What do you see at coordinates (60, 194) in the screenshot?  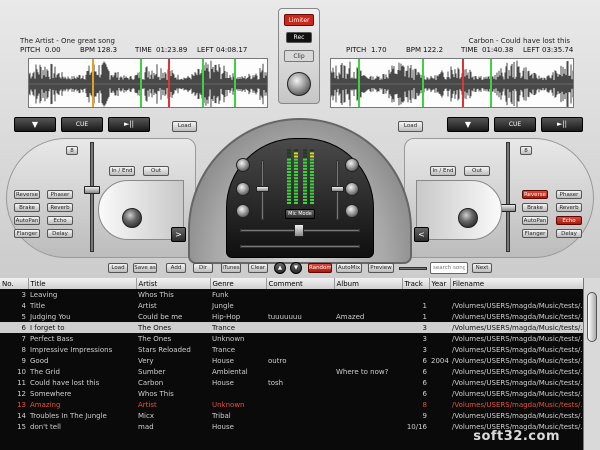 I see `left-fx-phaser-button: Phaser` at bounding box center [60, 194].